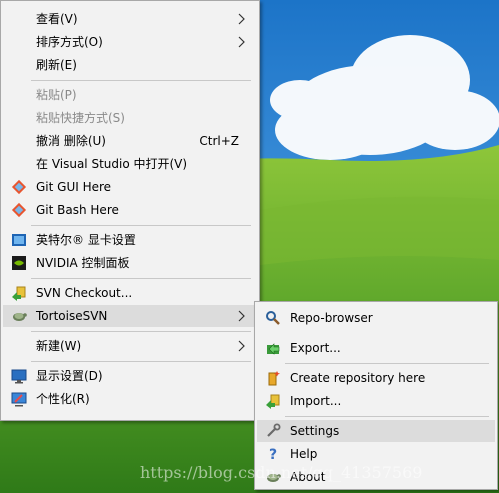  I want to click on menu-item-undo-delete: 撤消 删除(U) Ctrl+Z, so click(130, 141).